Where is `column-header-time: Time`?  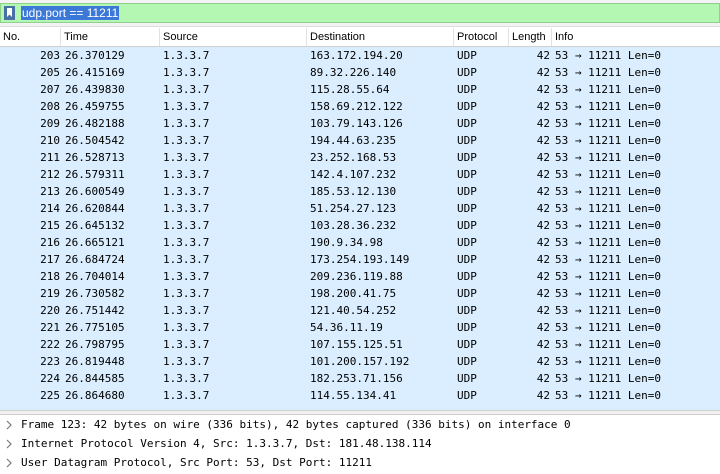
column-header-time: Time is located at coordinates (110, 37).